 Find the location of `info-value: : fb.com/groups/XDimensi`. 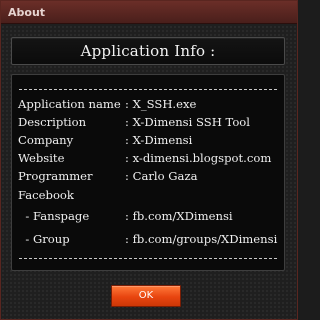

info-value: : fb.com/groups/XDimensi is located at coordinates (201, 239).